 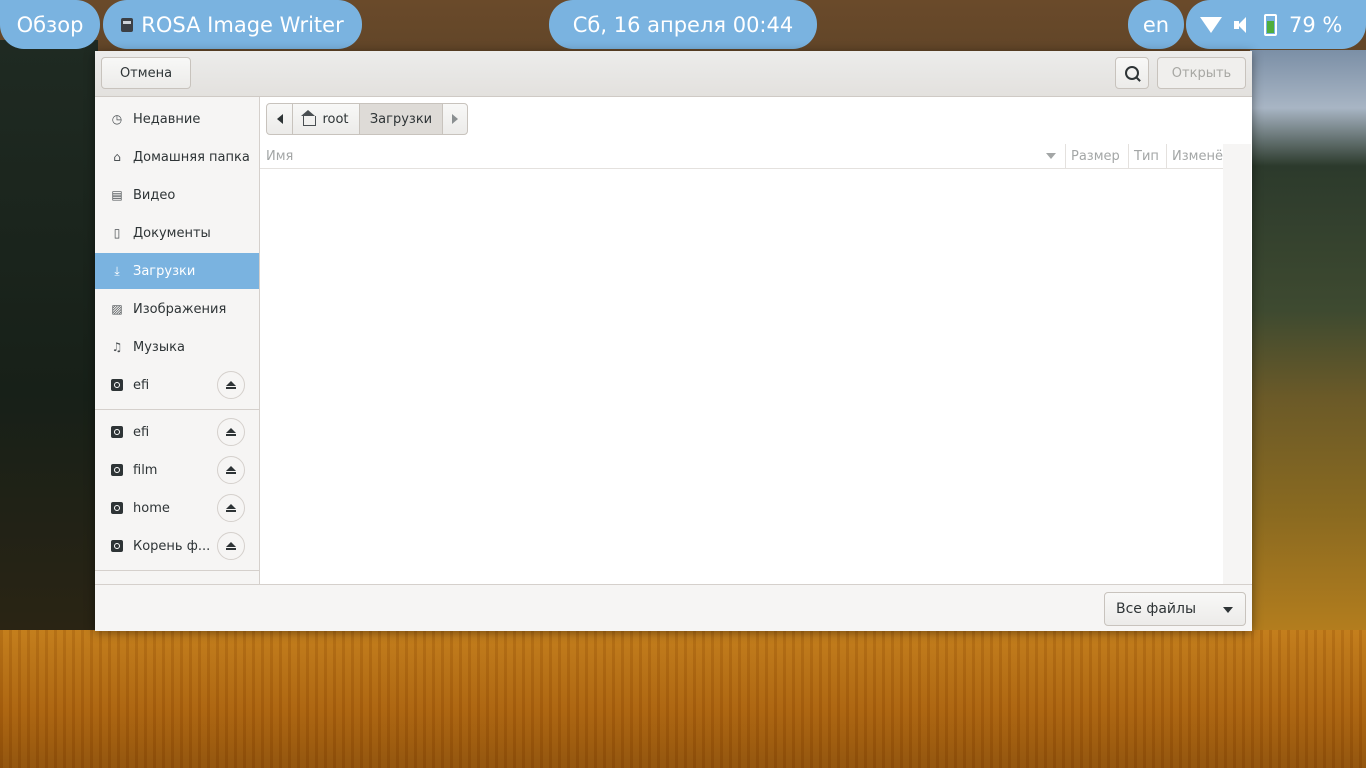 I want to click on sidebar-item-music: ♫ Музыка, so click(x=177, y=347).